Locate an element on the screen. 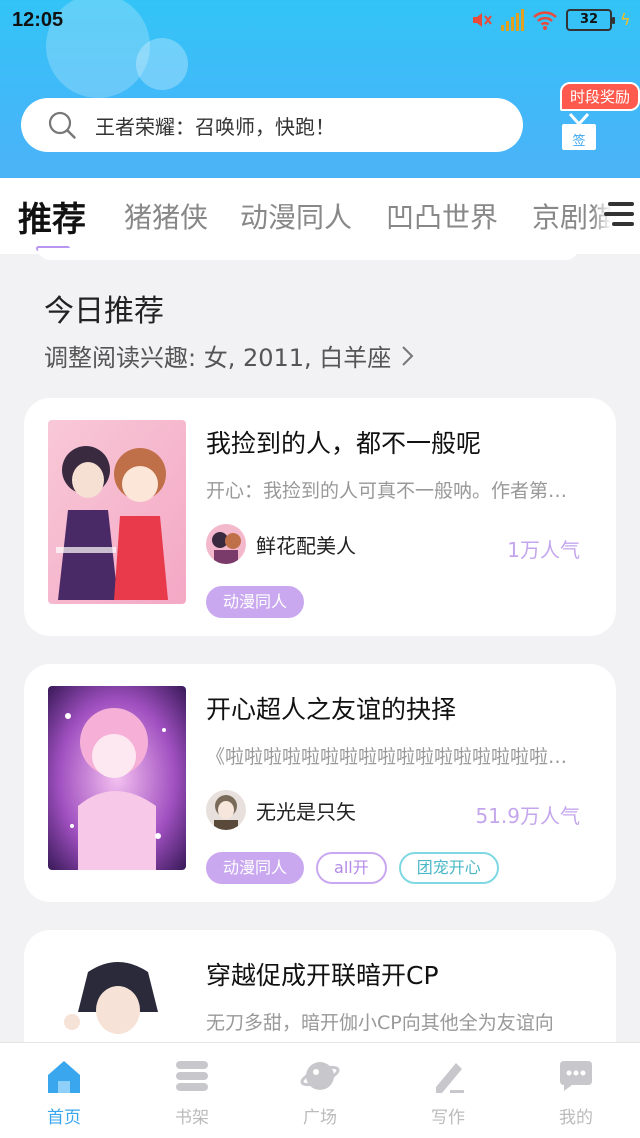 The width and height of the screenshot is (640, 1138). tag: all开 is located at coordinates (351, 868).